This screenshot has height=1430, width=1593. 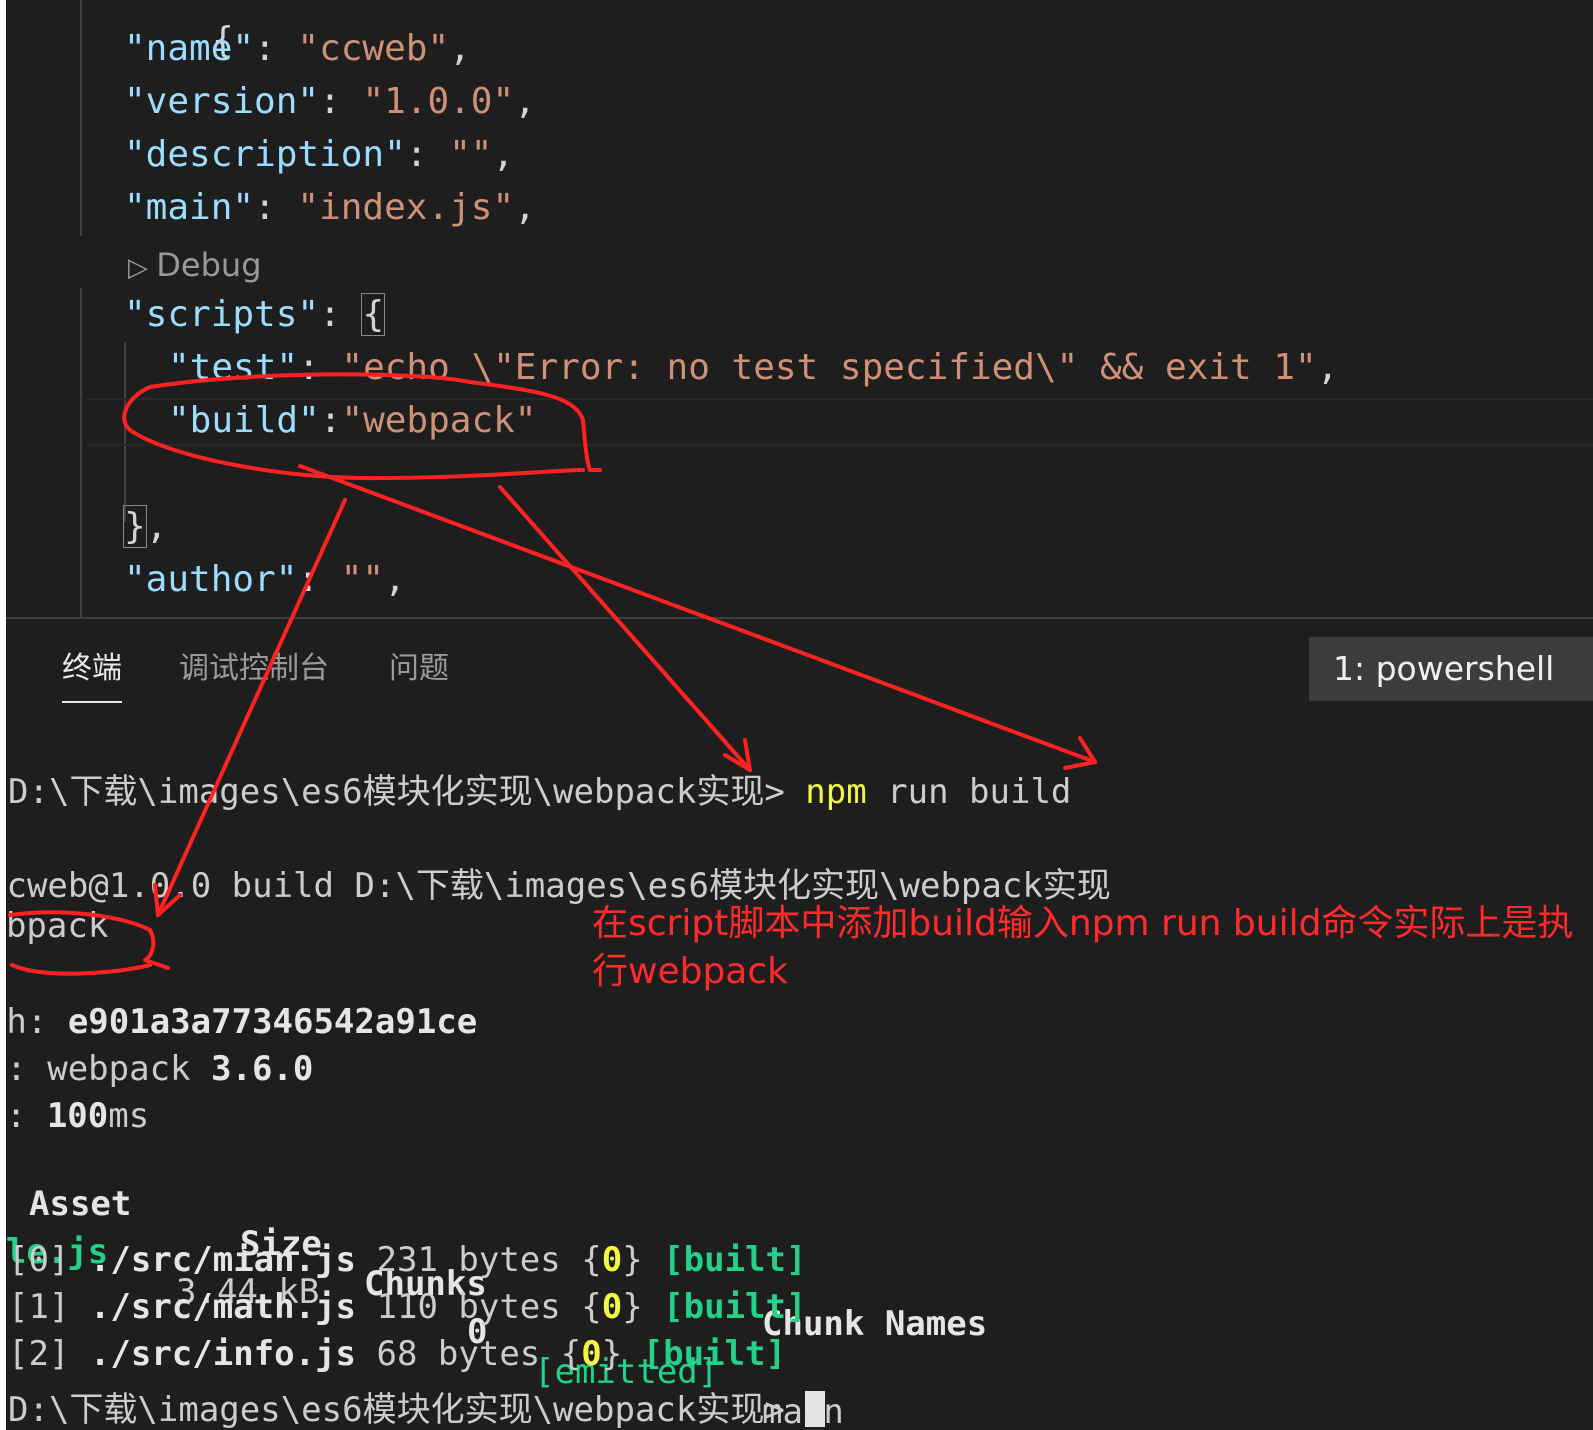 I want to click on left-edge, so click(x=3, y=715).